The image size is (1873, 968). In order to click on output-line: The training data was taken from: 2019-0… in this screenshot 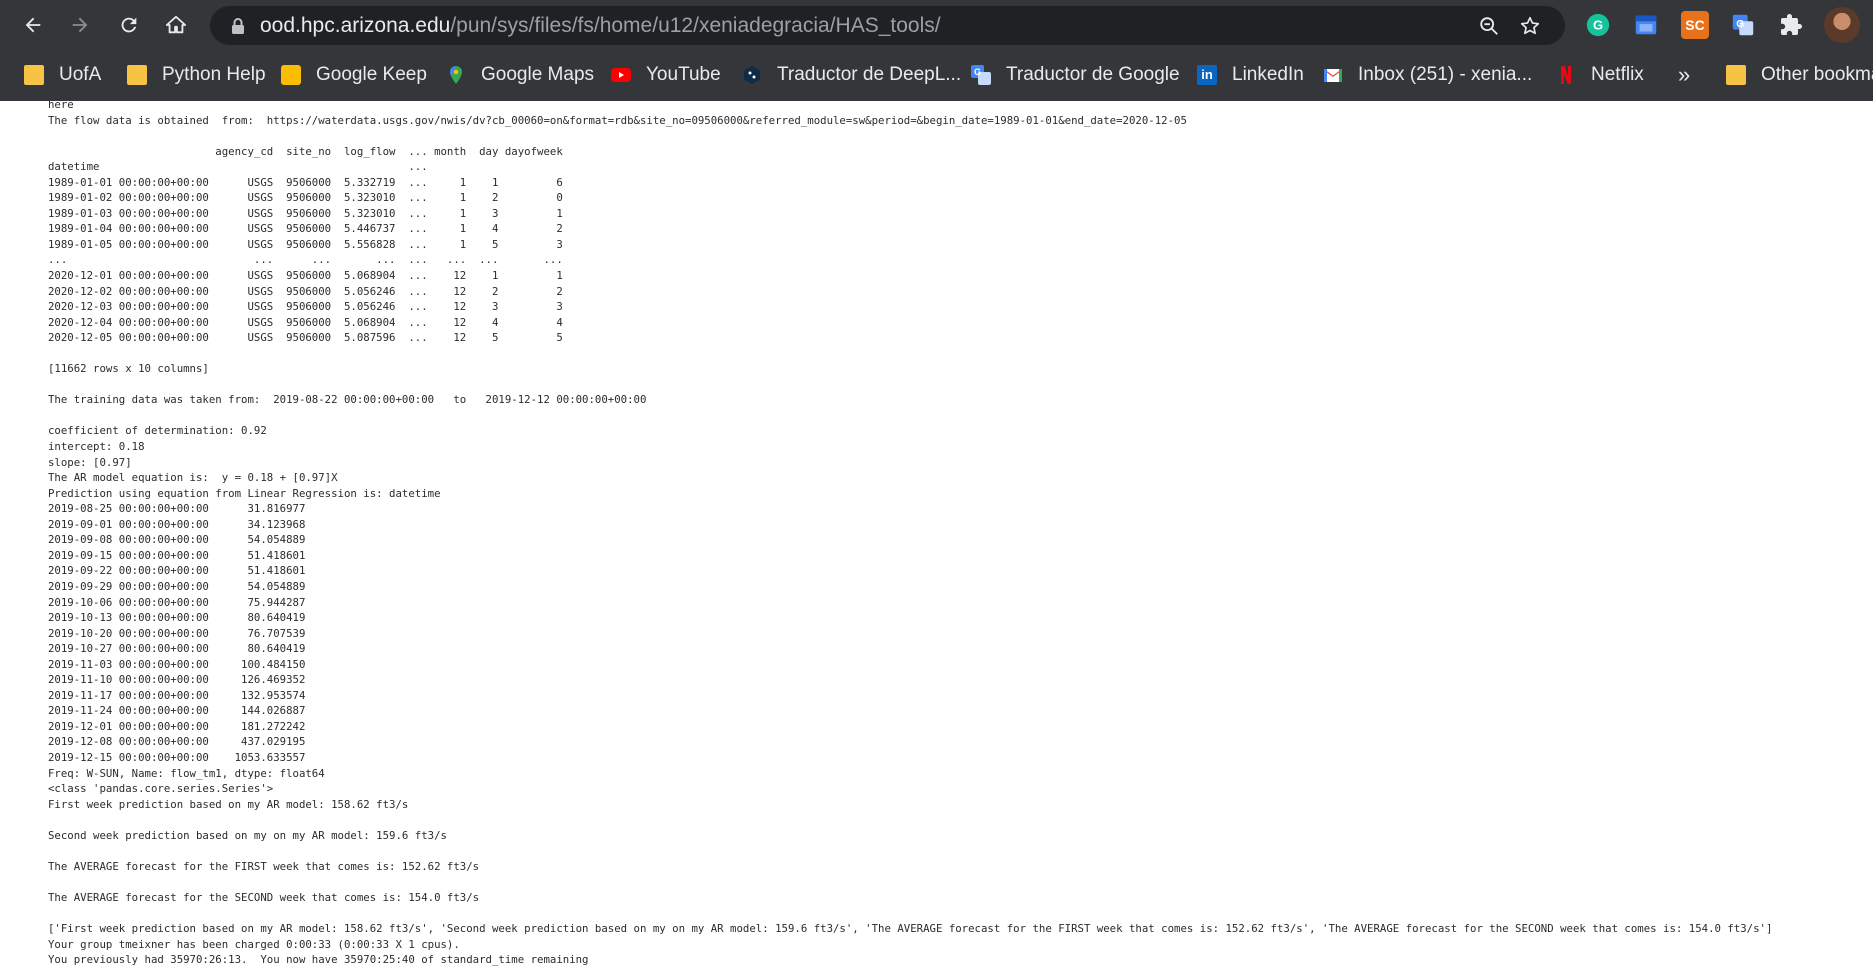, I will do `click(347, 400)`.